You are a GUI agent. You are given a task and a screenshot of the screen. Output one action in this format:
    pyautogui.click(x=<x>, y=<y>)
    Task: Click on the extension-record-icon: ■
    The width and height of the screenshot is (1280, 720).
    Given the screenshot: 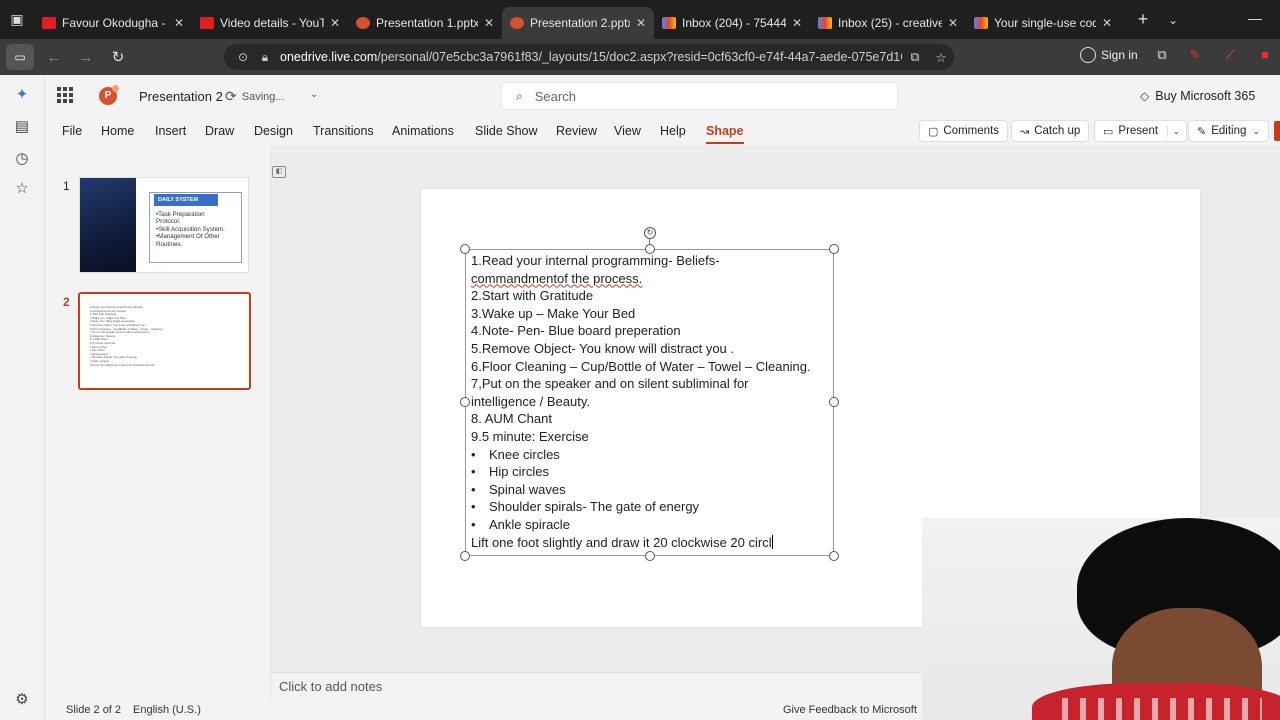 What is the action you would take?
    pyautogui.click(x=1265, y=57)
    